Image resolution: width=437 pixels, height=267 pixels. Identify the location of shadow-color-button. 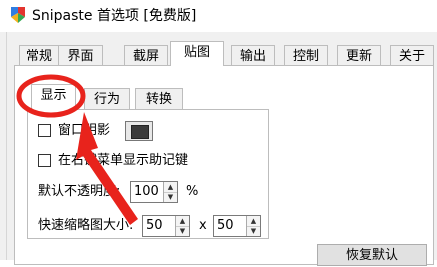
(139, 131).